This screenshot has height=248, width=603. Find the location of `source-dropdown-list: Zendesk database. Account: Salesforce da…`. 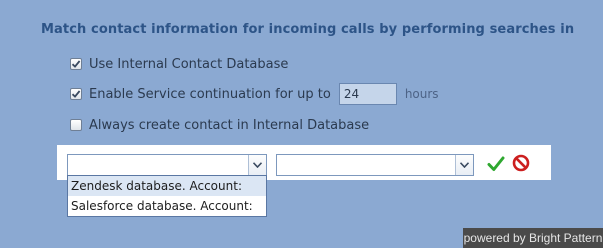

source-dropdown-list: Zendesk database. Account: Salesforce da… is located at coordinates (167, 196).